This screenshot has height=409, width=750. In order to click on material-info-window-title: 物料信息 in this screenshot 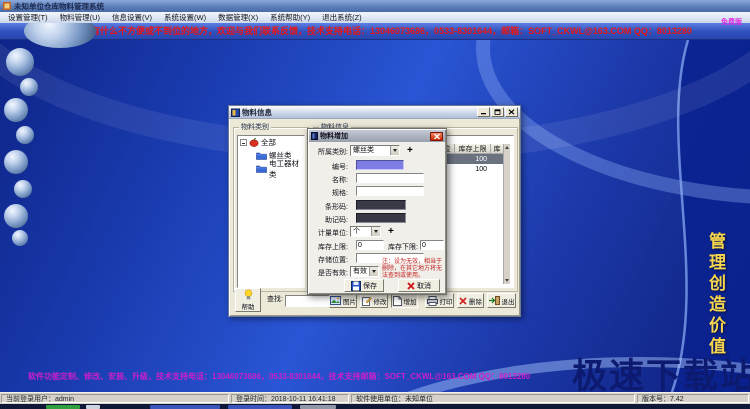, I will do `click(257, 112)`.